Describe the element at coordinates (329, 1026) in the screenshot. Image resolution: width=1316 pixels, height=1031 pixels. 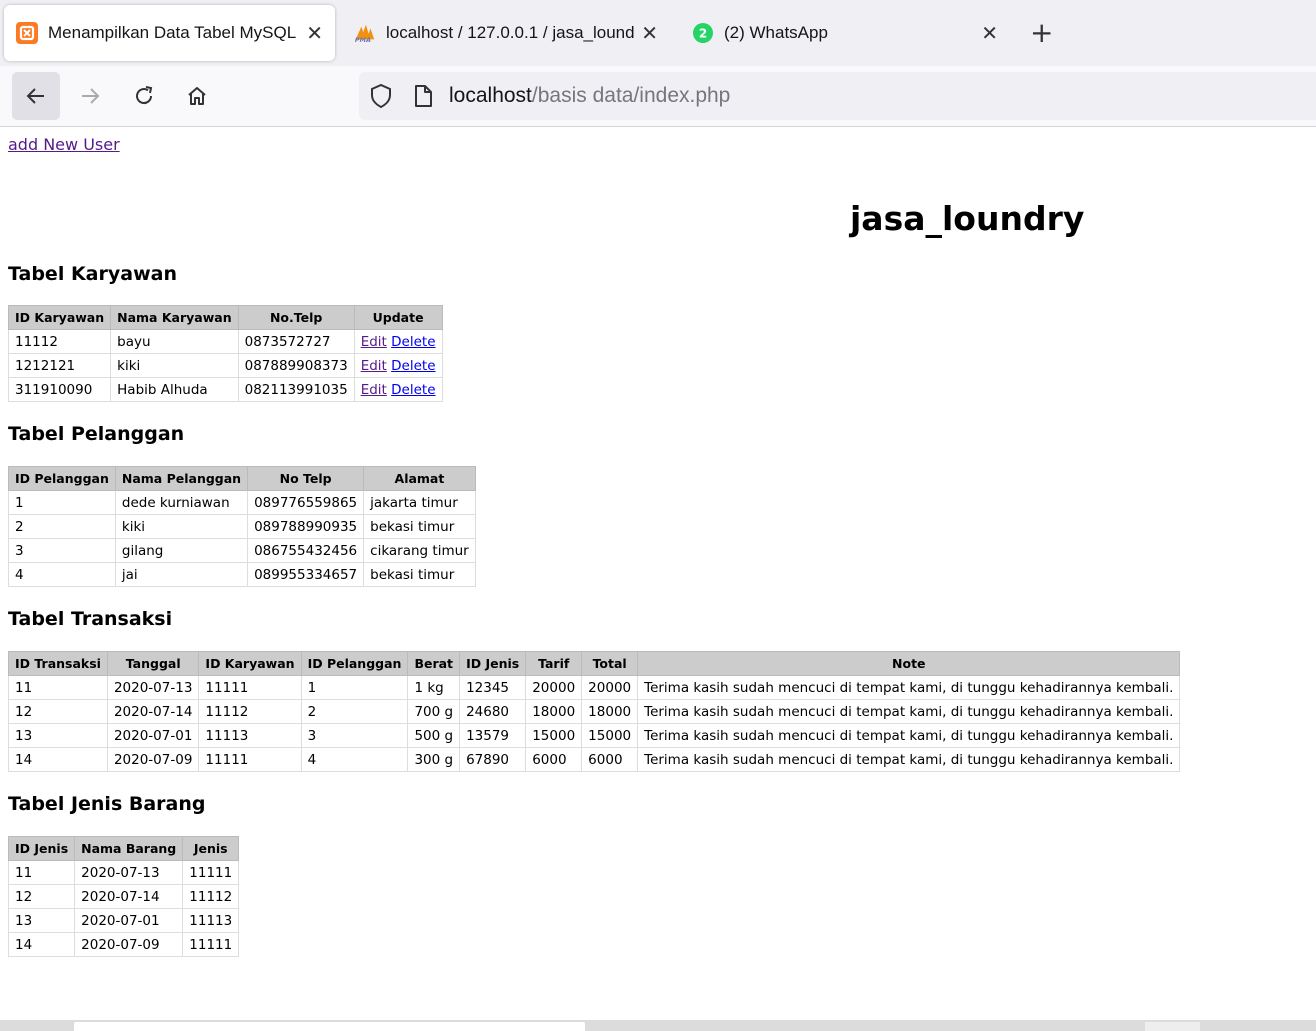
I see `scrollbar-thumb` at that location.